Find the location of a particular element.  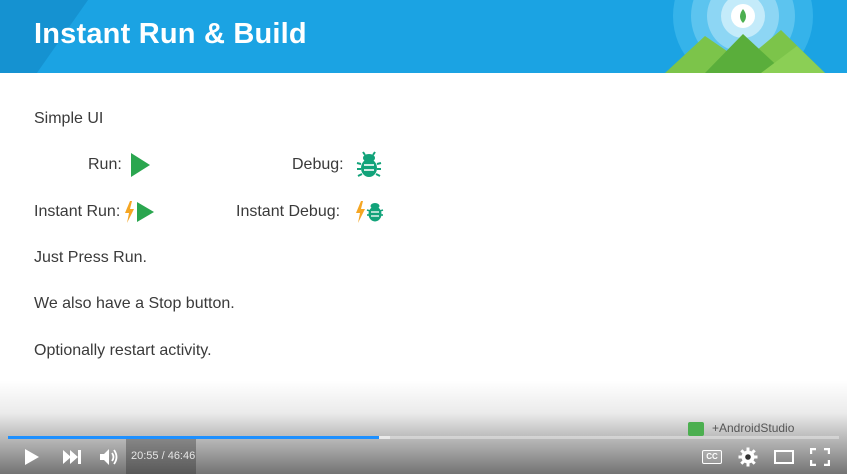

settings-button is located at coordinates (748, 456).